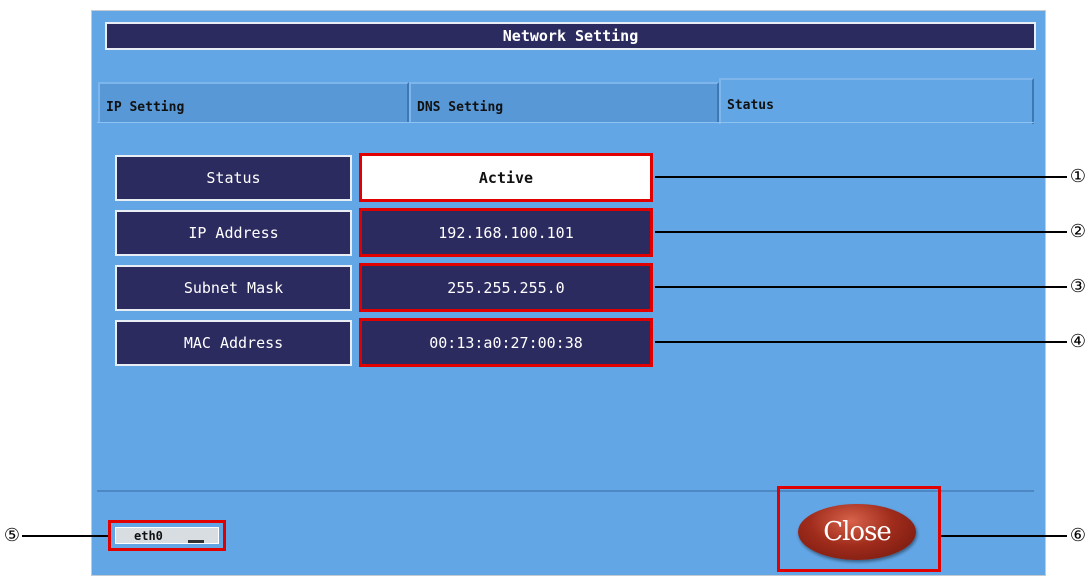 This screenshot has width=1092, height=576. I want to click on callout-3: ③, so click(1078, 286).